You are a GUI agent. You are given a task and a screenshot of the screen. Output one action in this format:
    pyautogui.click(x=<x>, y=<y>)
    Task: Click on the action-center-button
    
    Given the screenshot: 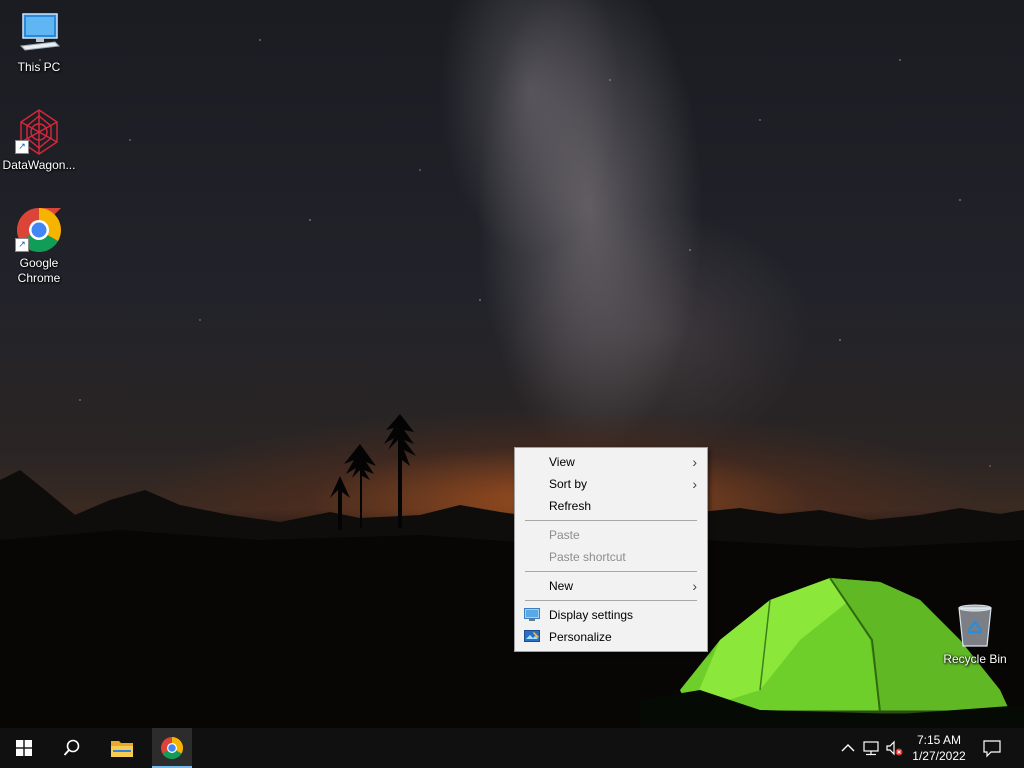 What is the action you would take?
    pyautogui.click(x=992, y=748)
    